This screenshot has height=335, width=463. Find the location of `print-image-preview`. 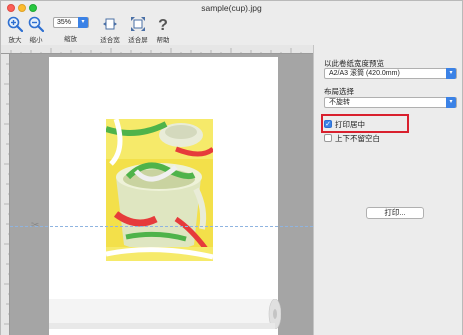

print-image-preview is located at coordinates (159, 190).